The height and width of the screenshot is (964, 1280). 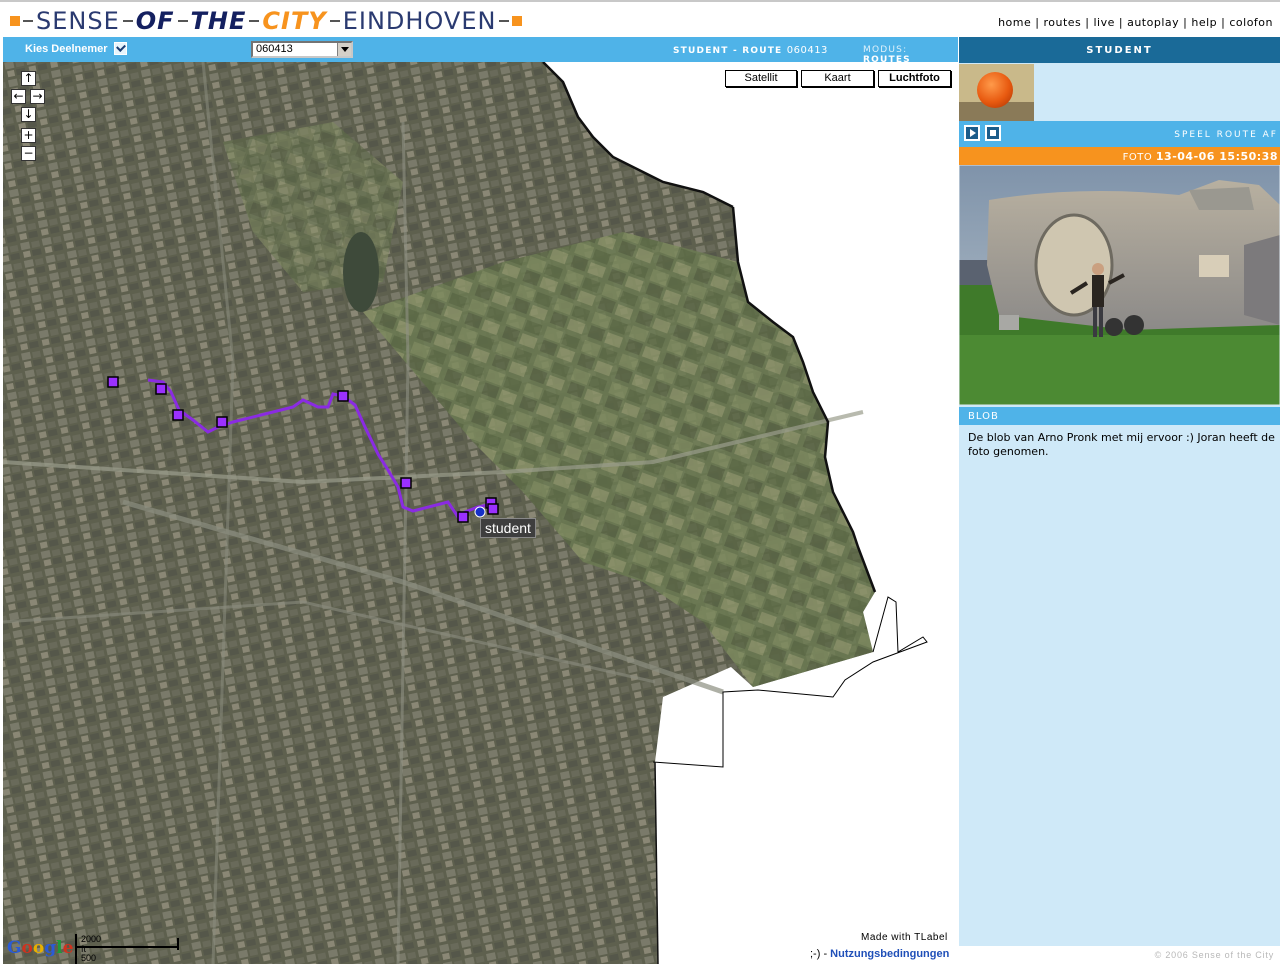 I want to click on current-position-marker, so click(x=480, y=512).